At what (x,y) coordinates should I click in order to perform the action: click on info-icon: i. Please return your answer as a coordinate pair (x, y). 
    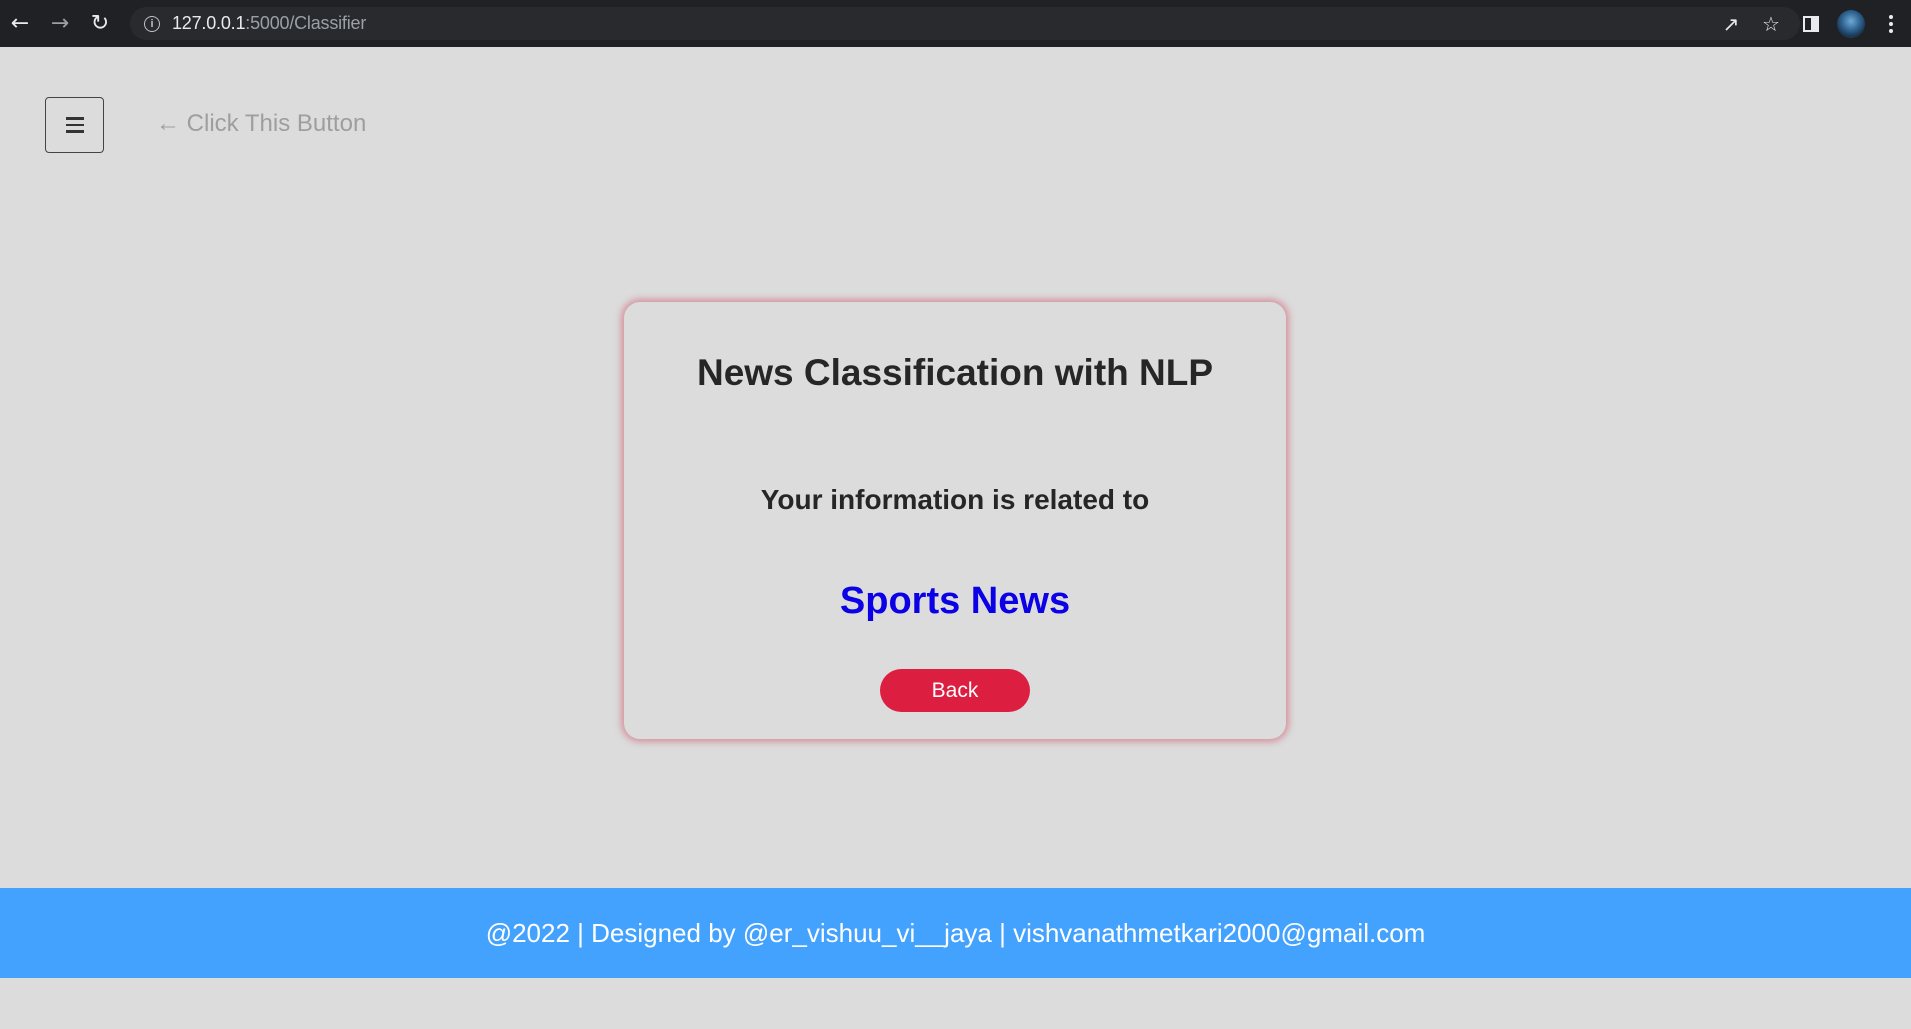
    Looking at the image, I should click on (152, 23).